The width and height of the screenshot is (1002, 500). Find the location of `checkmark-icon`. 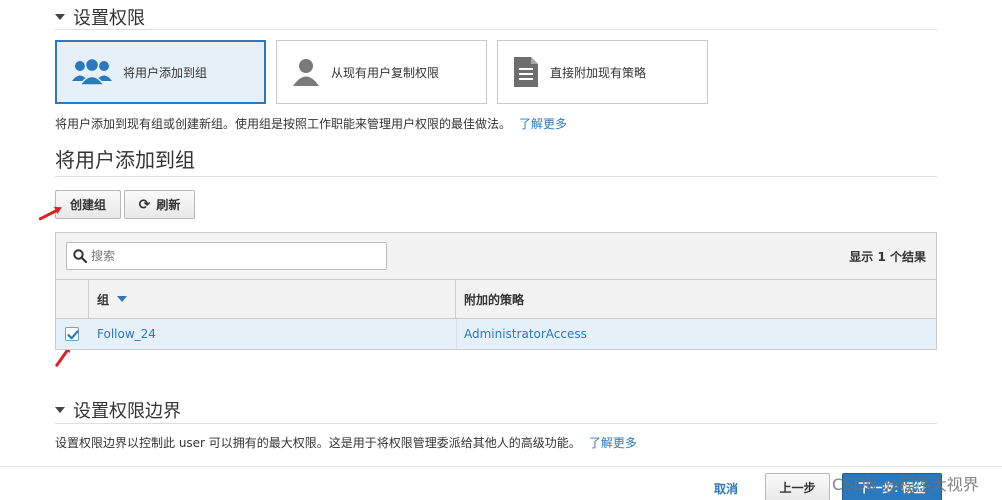

checkmark-icon is located at coordinates (73, 335).